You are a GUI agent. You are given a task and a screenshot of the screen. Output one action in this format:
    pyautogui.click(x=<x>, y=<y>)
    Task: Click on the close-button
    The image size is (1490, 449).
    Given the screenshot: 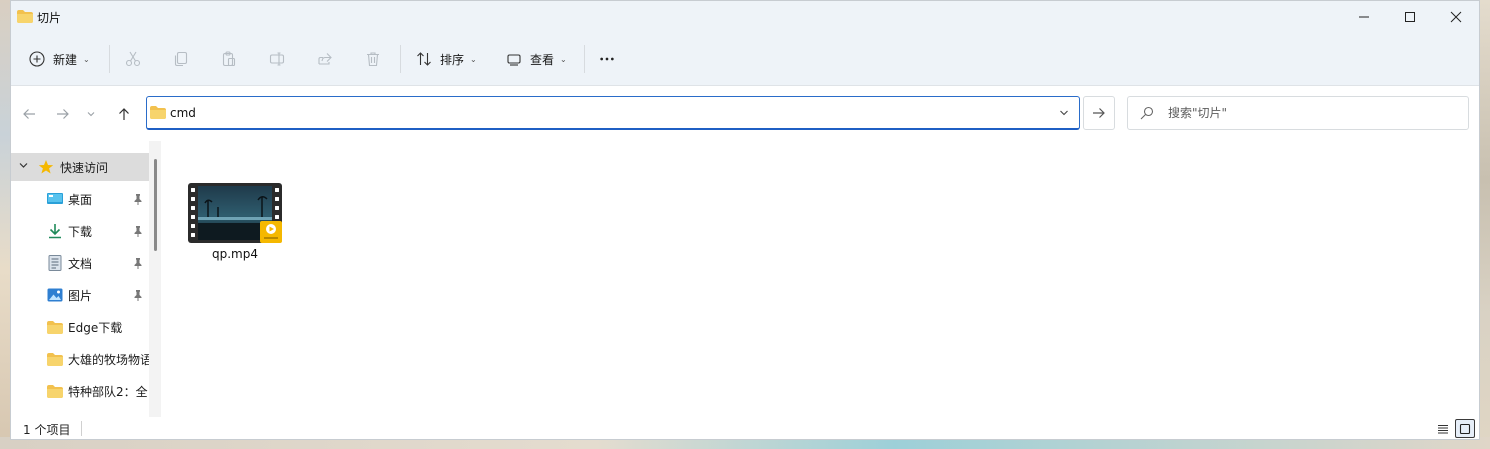 What is the action you would take?
    pyautogui.click(x=1456, y=17)
    